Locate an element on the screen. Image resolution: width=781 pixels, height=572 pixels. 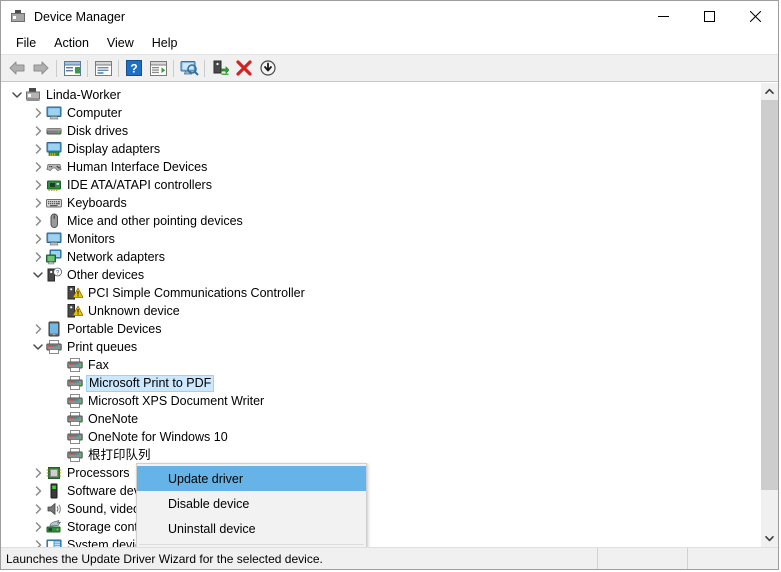
computer-icon is located at coordinates (54, 113).